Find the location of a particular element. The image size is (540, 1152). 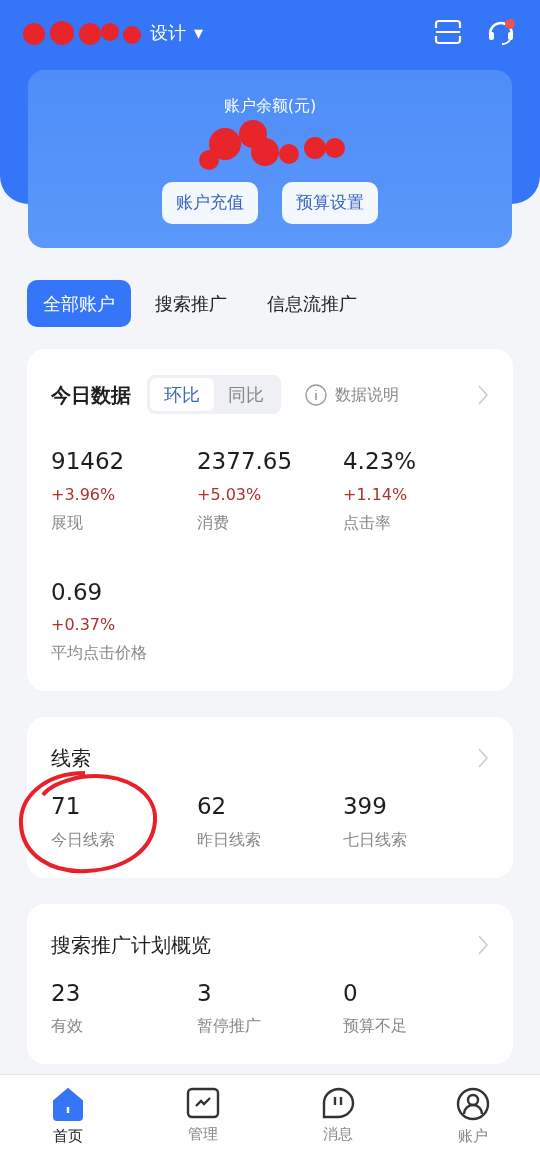

headset-icon is located at coordinates (501, 32).